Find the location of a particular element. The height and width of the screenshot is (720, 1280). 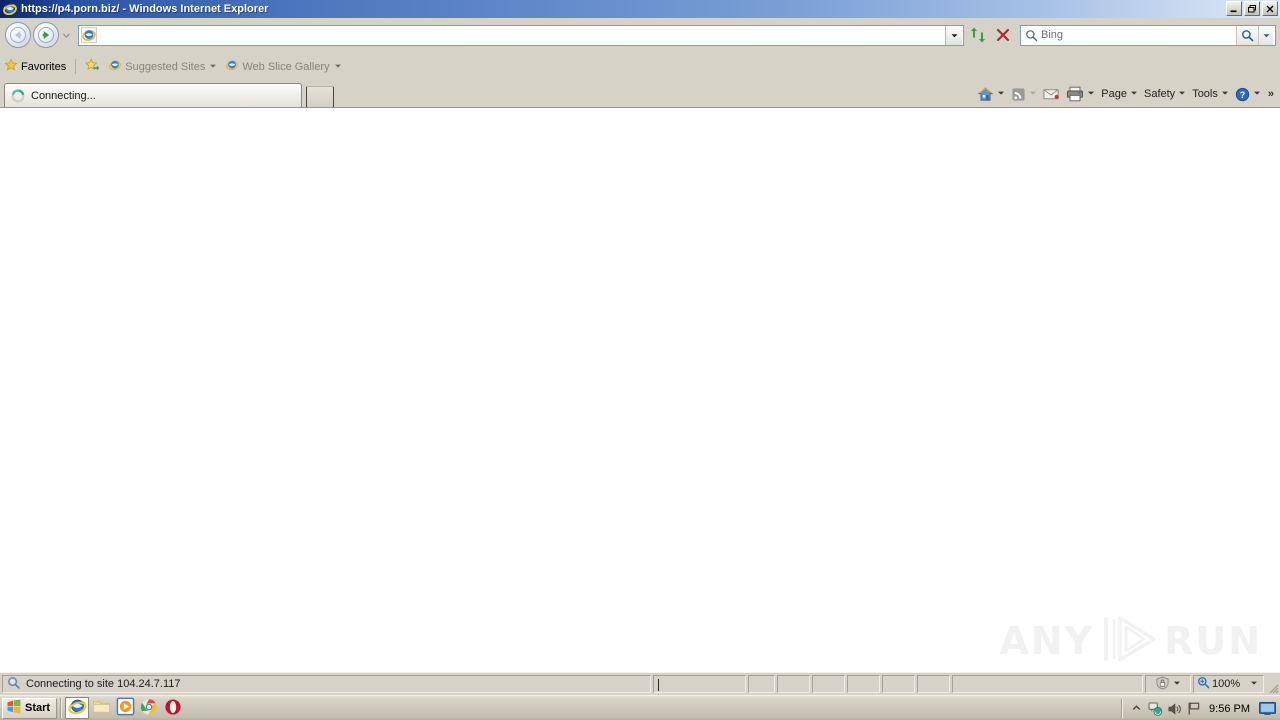

safety-menu-button: Safety is located at coordinates (1165, 94).